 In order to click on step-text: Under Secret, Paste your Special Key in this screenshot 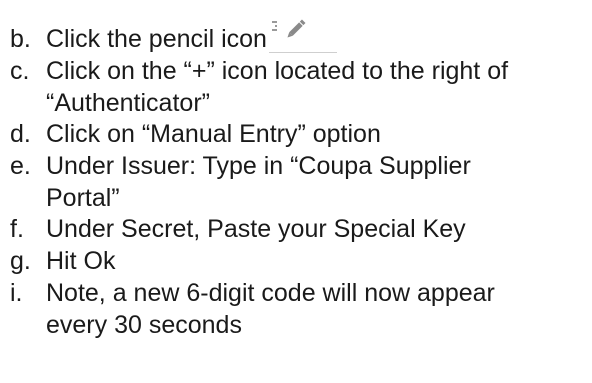, I will do `click(256, 229)`.